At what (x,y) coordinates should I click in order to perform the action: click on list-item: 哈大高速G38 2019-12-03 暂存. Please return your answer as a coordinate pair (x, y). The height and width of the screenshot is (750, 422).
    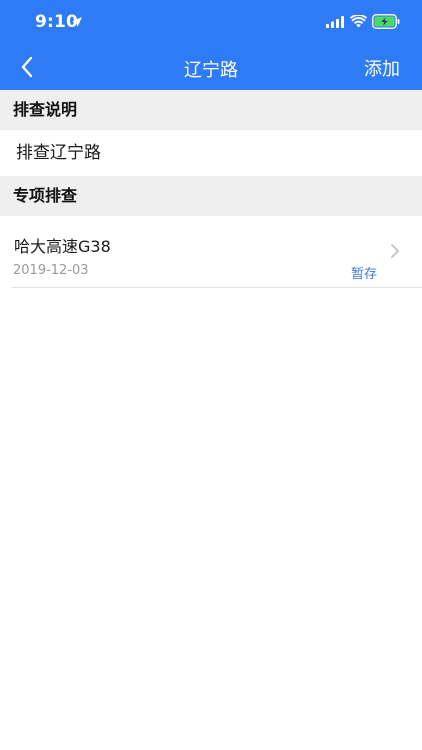
    Looking at the image, I should click on (211, 252).